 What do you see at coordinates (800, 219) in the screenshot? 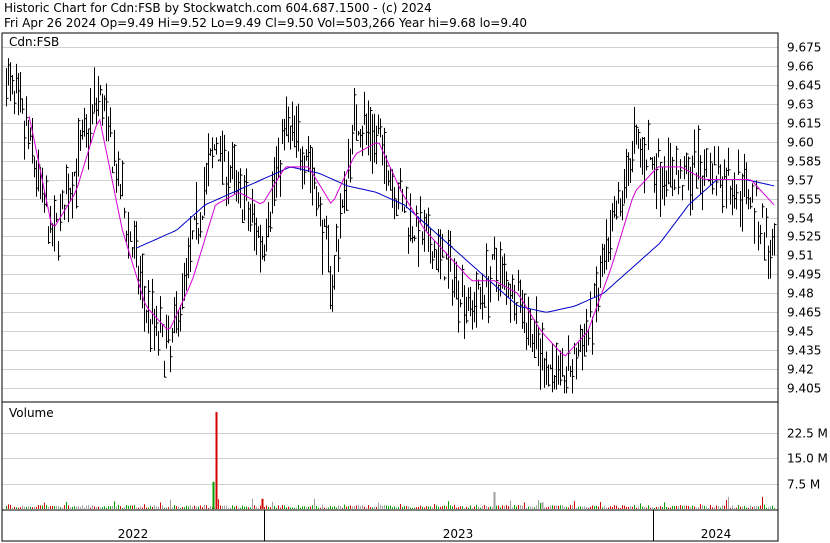
I see `price-tick-label: 9.54` at bounding box center [800, 219].